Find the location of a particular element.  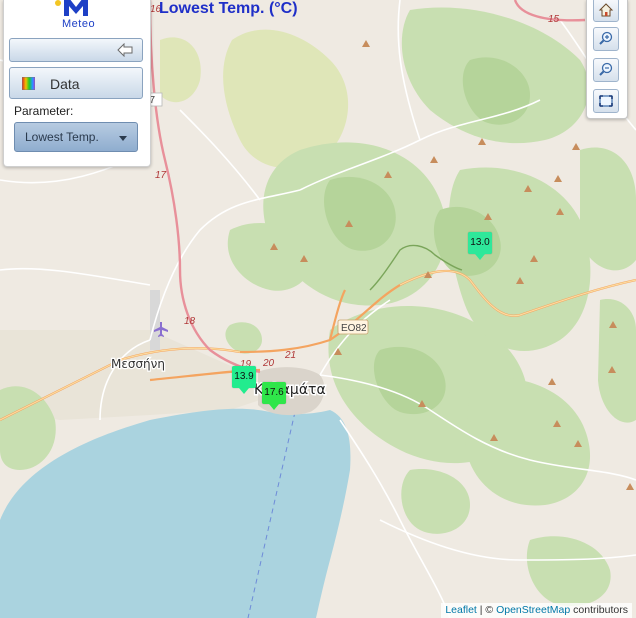

road-label: 21 is located at coordinates (290, 355).